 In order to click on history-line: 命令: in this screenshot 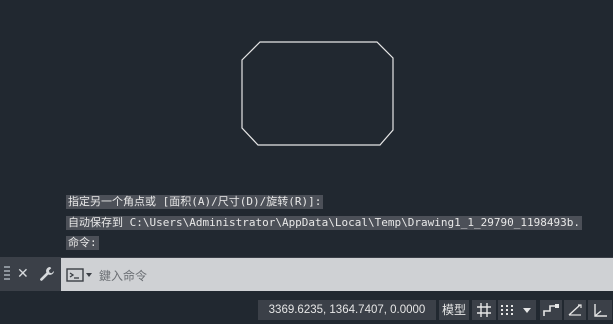, I will do `click(82, 243)`.